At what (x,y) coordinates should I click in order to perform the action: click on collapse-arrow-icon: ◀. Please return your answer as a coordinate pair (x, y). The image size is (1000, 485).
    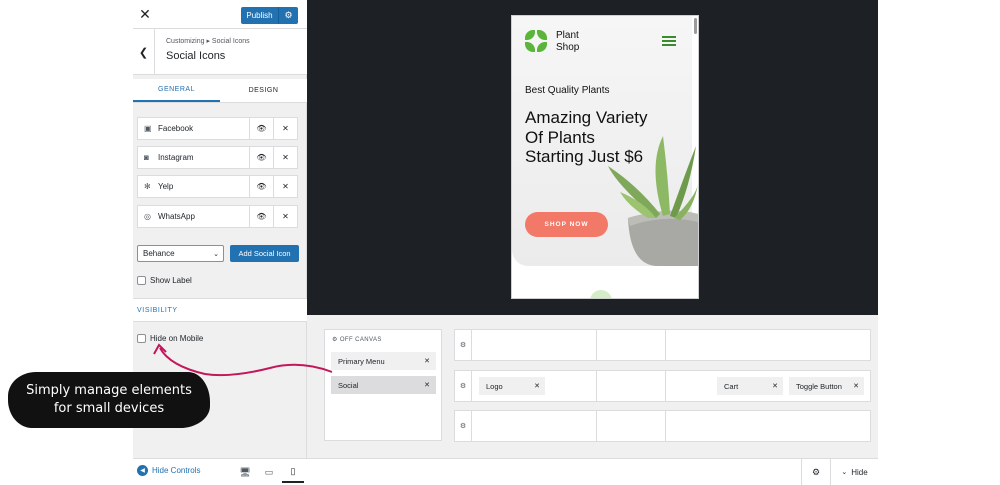
    Looking at the image, I should click on (142, 470).